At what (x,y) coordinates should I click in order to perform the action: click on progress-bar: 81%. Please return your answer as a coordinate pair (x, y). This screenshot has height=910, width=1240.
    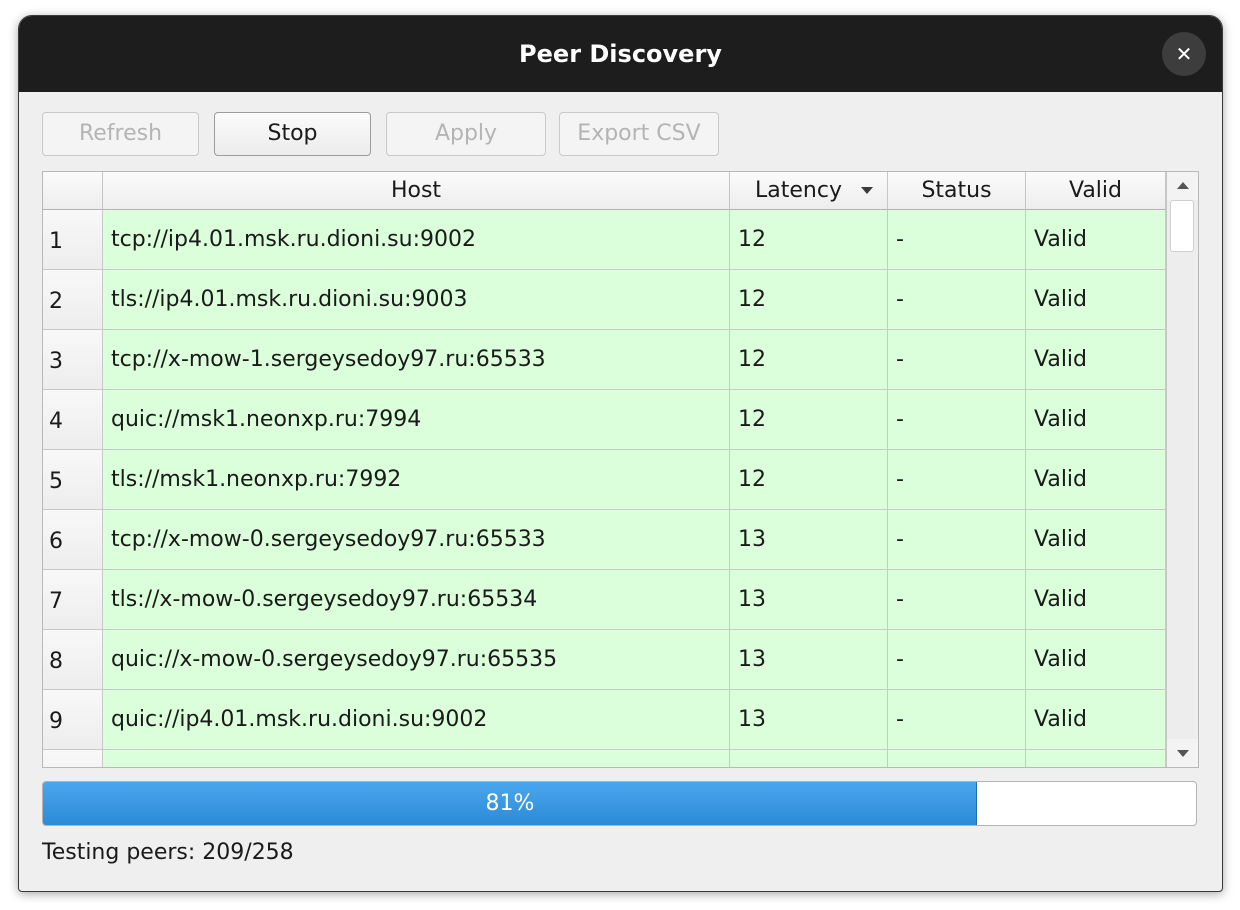
    Looking at the image, I should click on (619, 803).